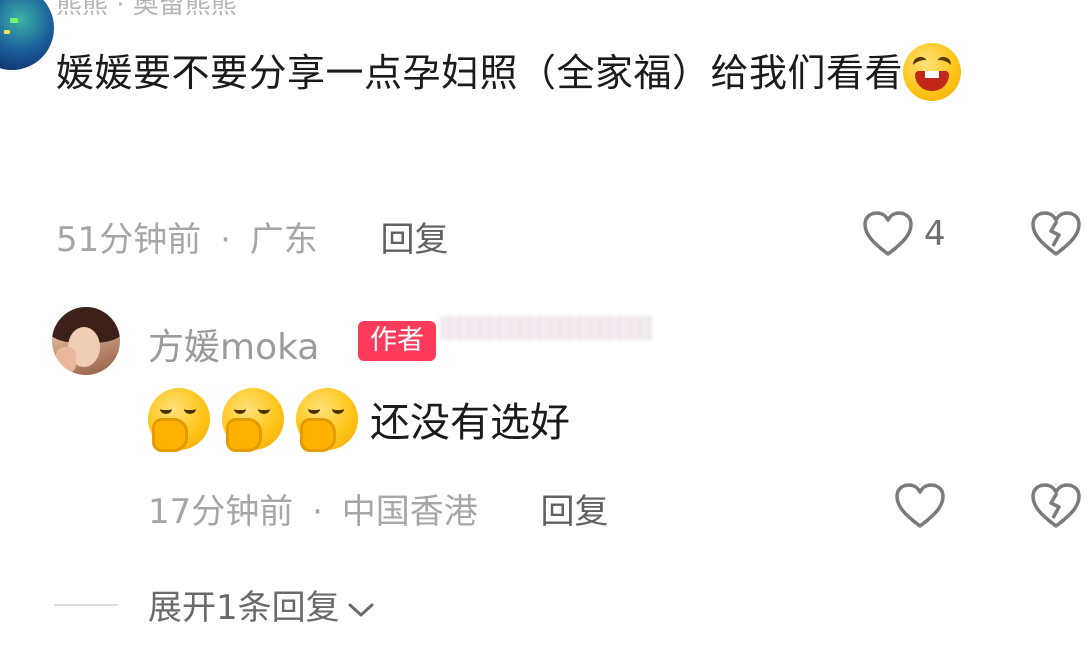  I want to click on parent-comment-text: 媛媛要不要分享一点孕妇照（全家福）给我们看看, so click(566, 73).